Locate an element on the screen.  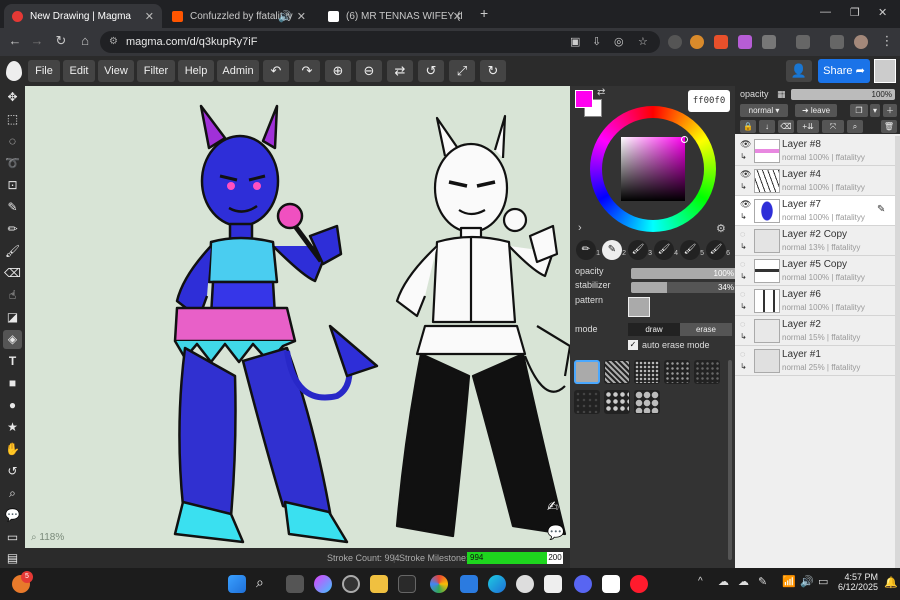
chrome-icon is located at coordinates (439, 584).